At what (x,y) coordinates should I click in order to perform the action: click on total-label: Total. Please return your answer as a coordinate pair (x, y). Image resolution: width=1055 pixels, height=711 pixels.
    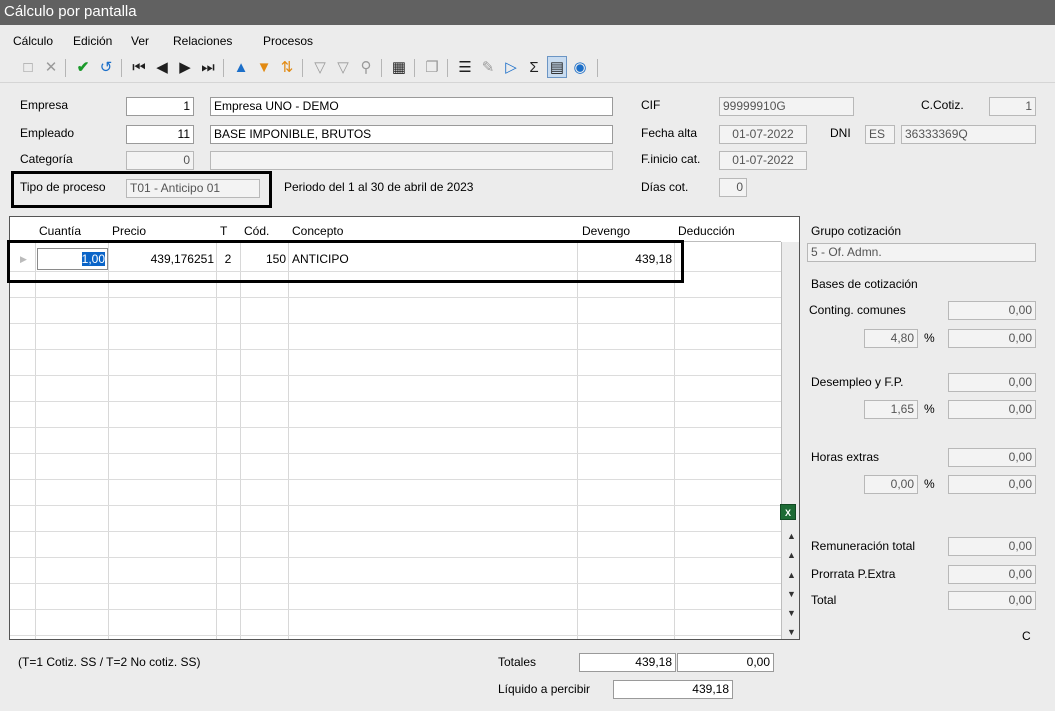
    Looking at the image, I should click on (824, 600).